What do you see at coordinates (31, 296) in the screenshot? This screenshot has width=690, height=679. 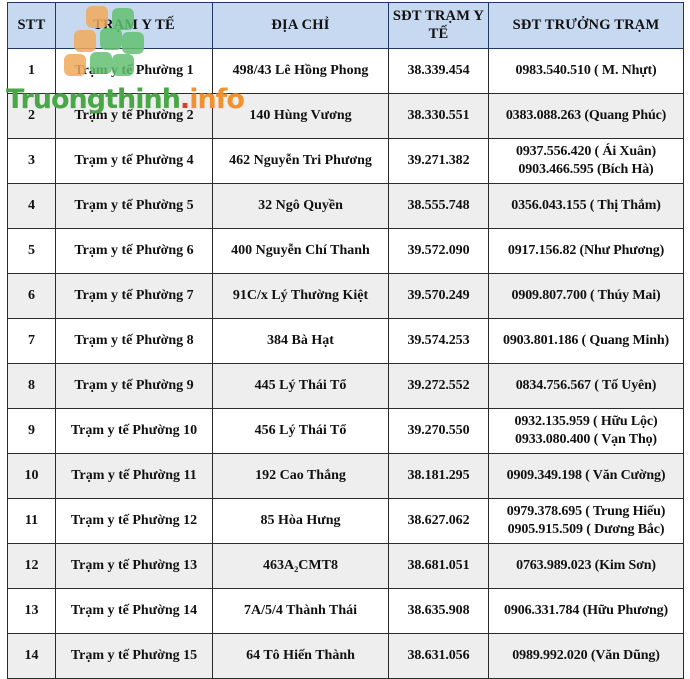 I see `cell-stt: 6` at bounding box center [31, 296].